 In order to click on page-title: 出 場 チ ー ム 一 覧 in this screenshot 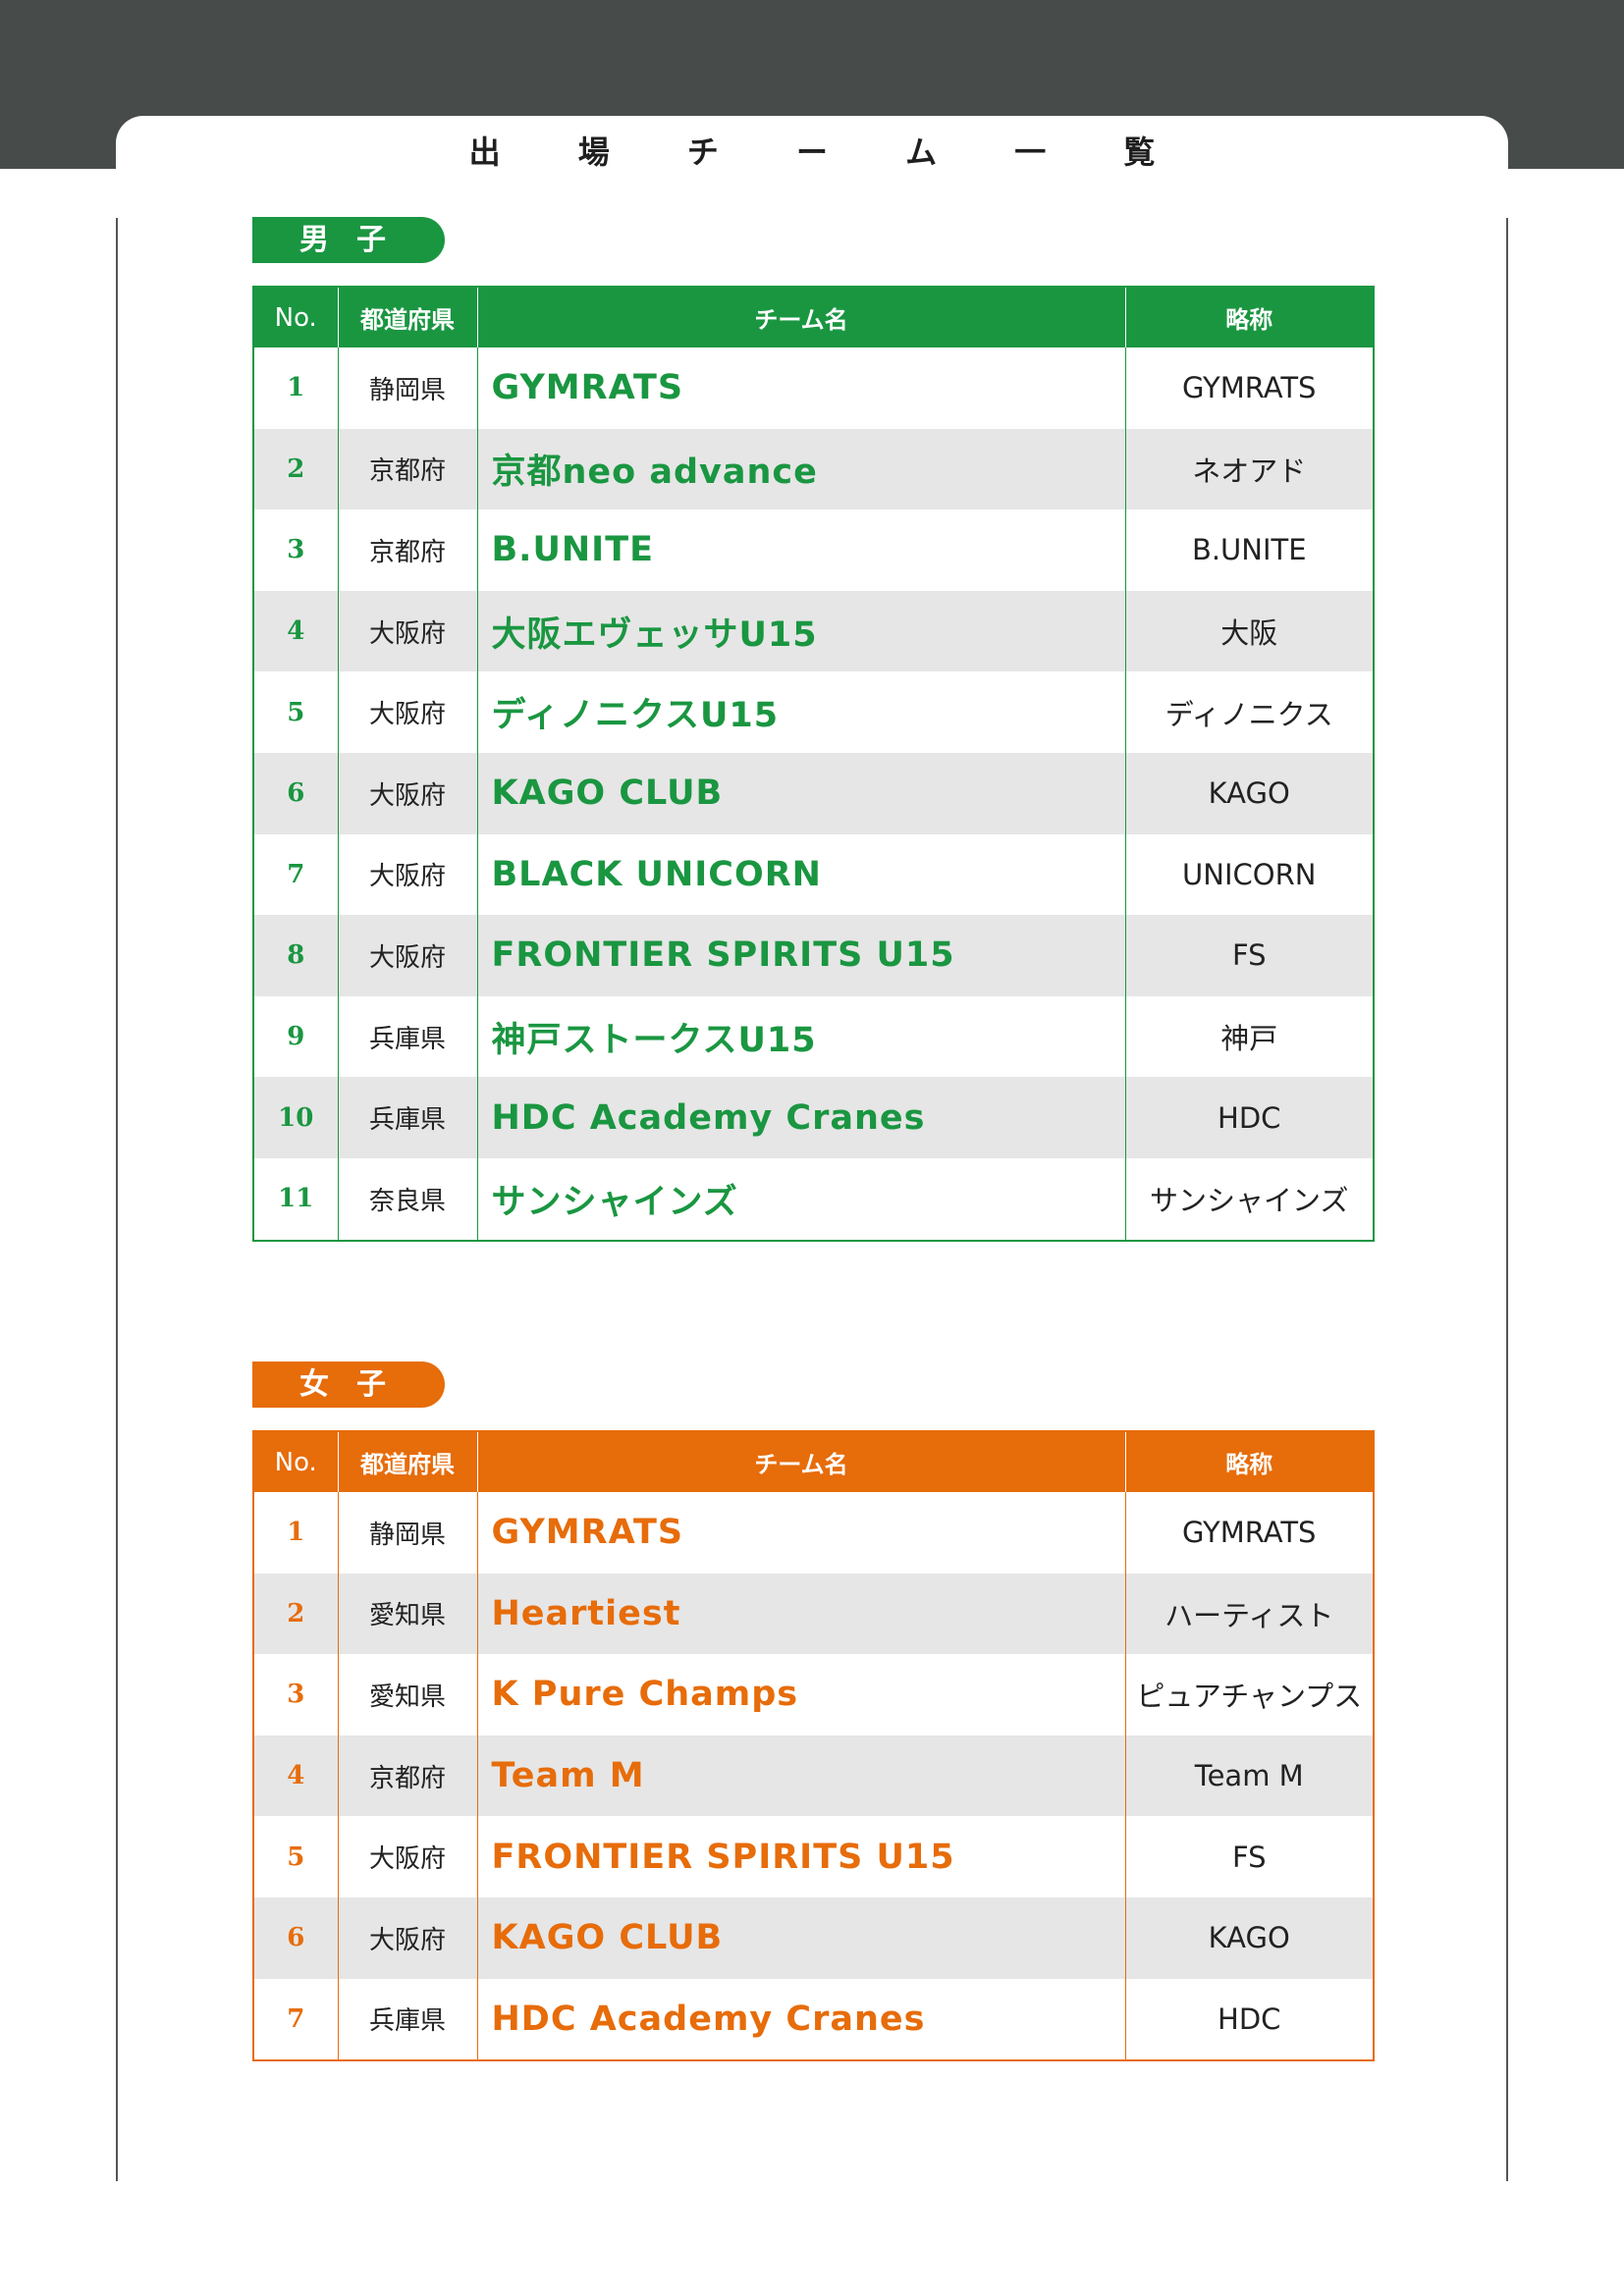, I will do `click(828, 152)`.